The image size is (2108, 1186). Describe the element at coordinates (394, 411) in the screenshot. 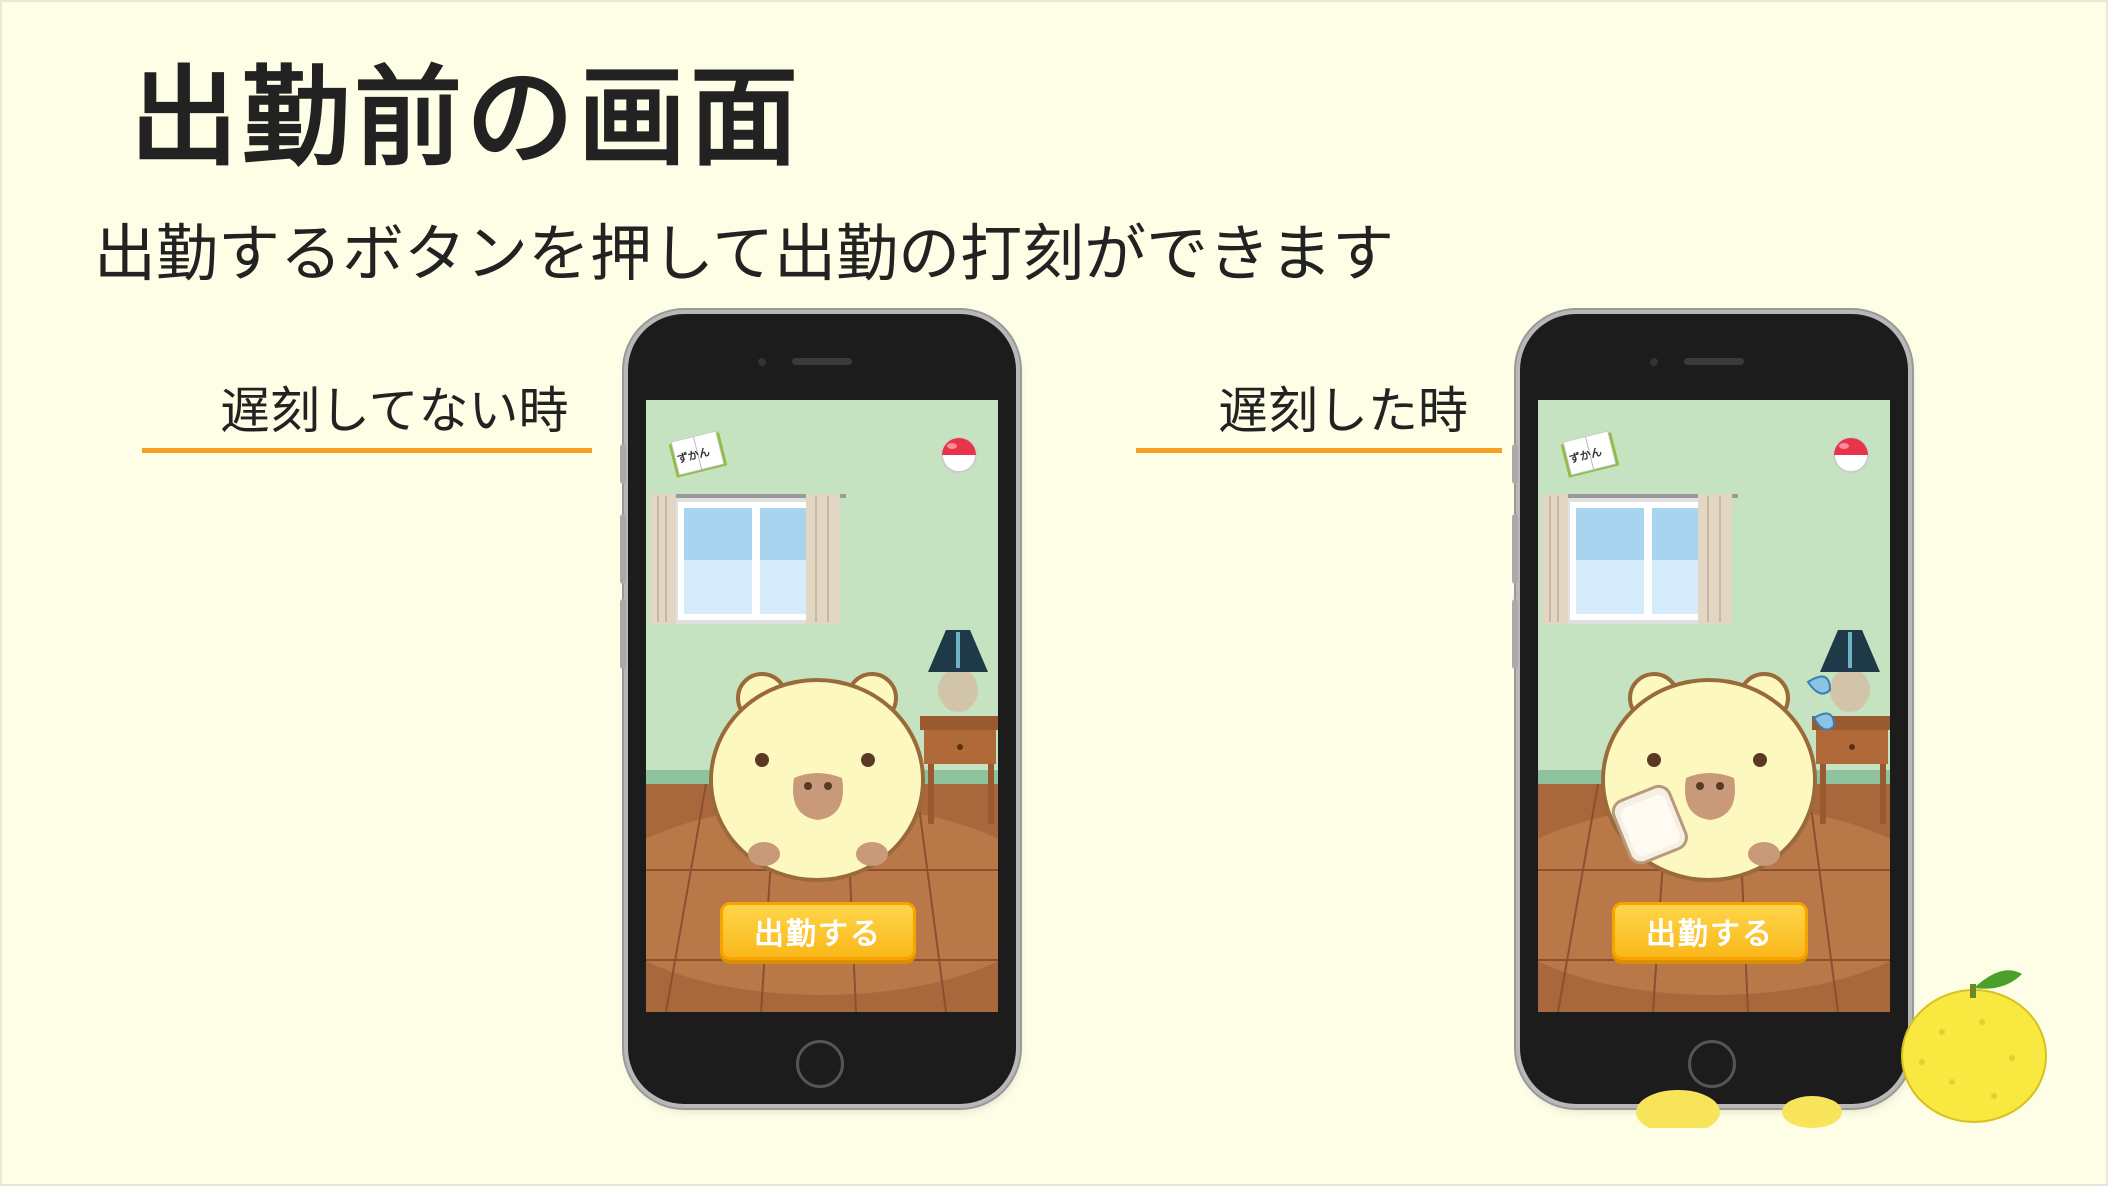

I see `case-label-not-late: 遅刻してない時` at that location.